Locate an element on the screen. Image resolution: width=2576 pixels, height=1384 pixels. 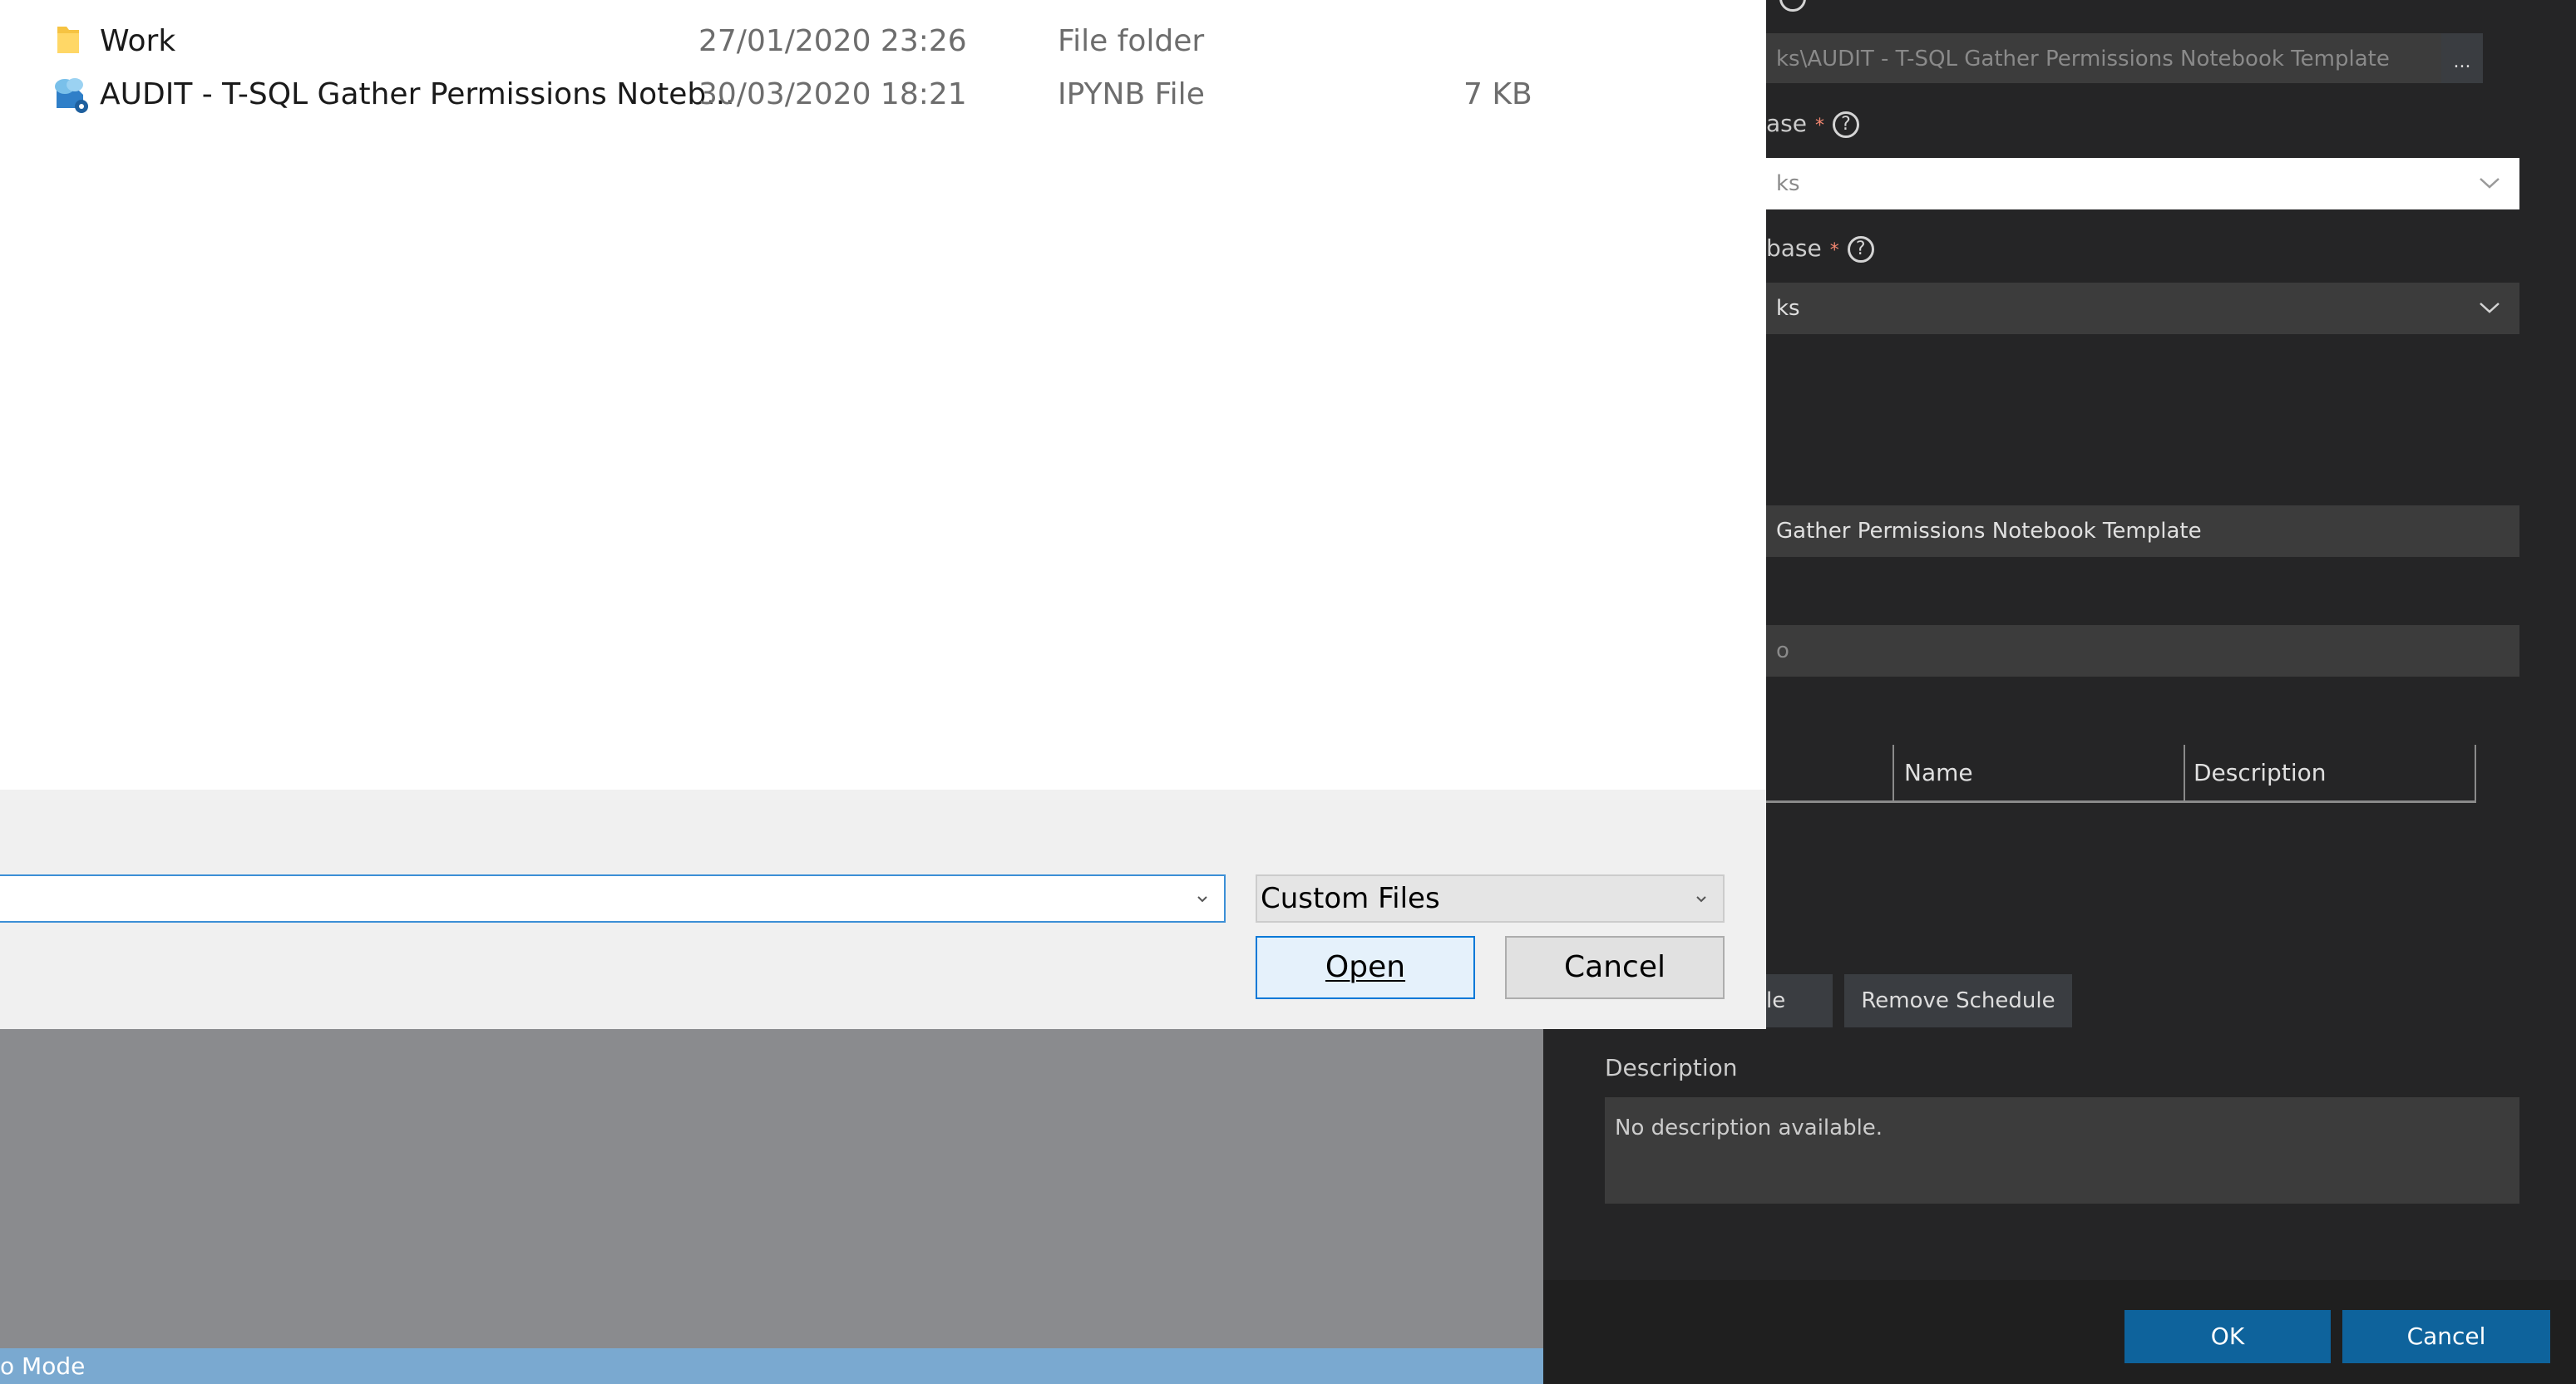
filename-combobox is located at coordinates (613, 898).